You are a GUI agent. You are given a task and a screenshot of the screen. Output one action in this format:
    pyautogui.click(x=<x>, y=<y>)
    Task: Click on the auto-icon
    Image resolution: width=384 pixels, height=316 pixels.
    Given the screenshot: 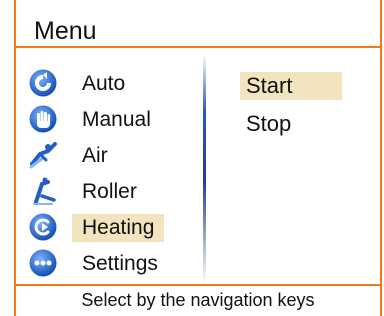 What is the action you would take?
    pyautogui.click(x=43, y=83)
    